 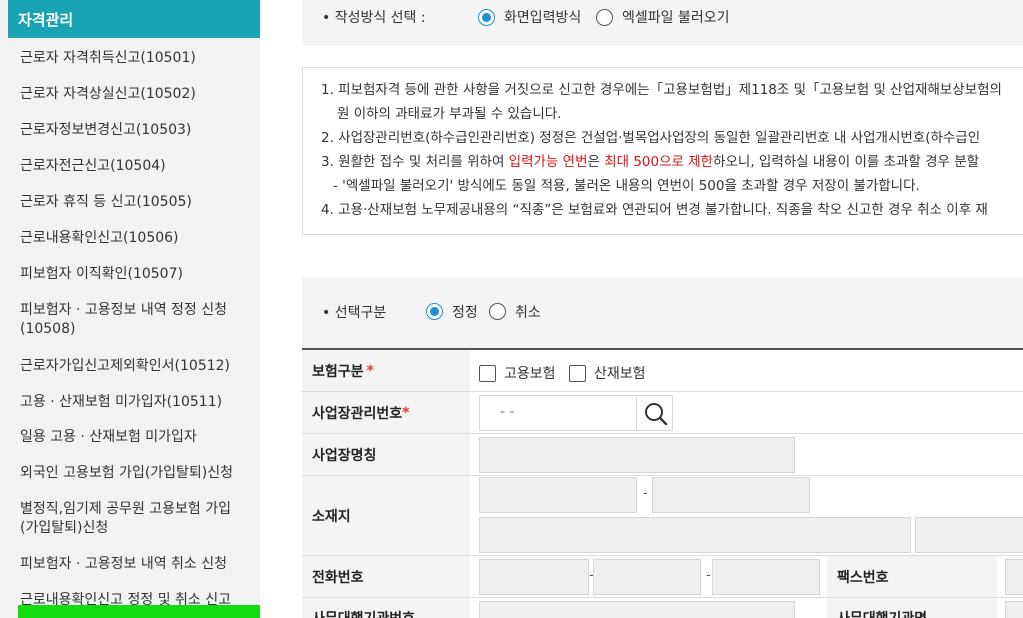 I want to click on industrial-insurance-label: 산재보험, so click(x=620, y=373).